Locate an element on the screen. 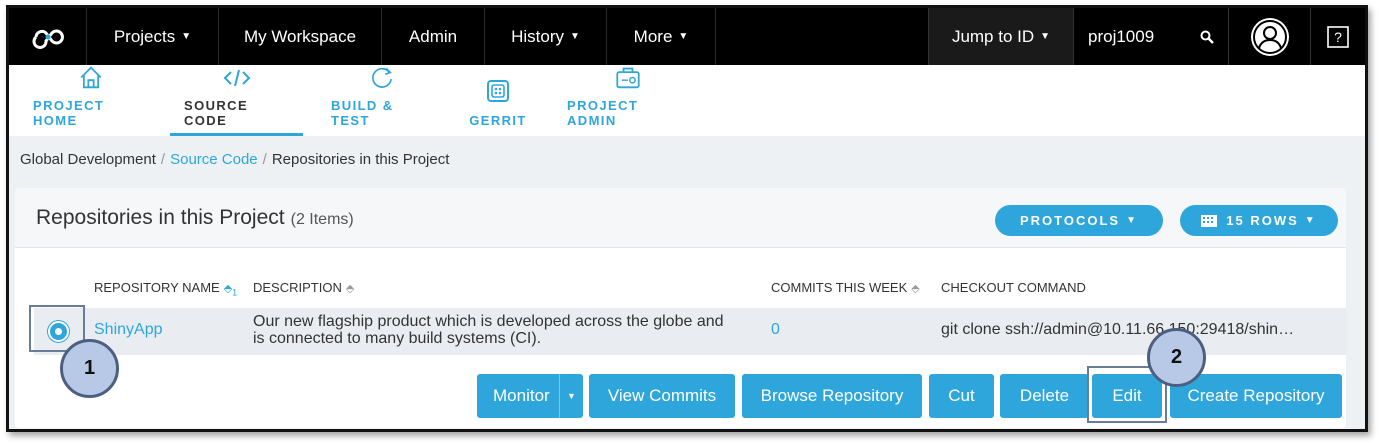 The image size is (1379, 447). callout-step-2: 2 is located at coordinates (1176, 357).